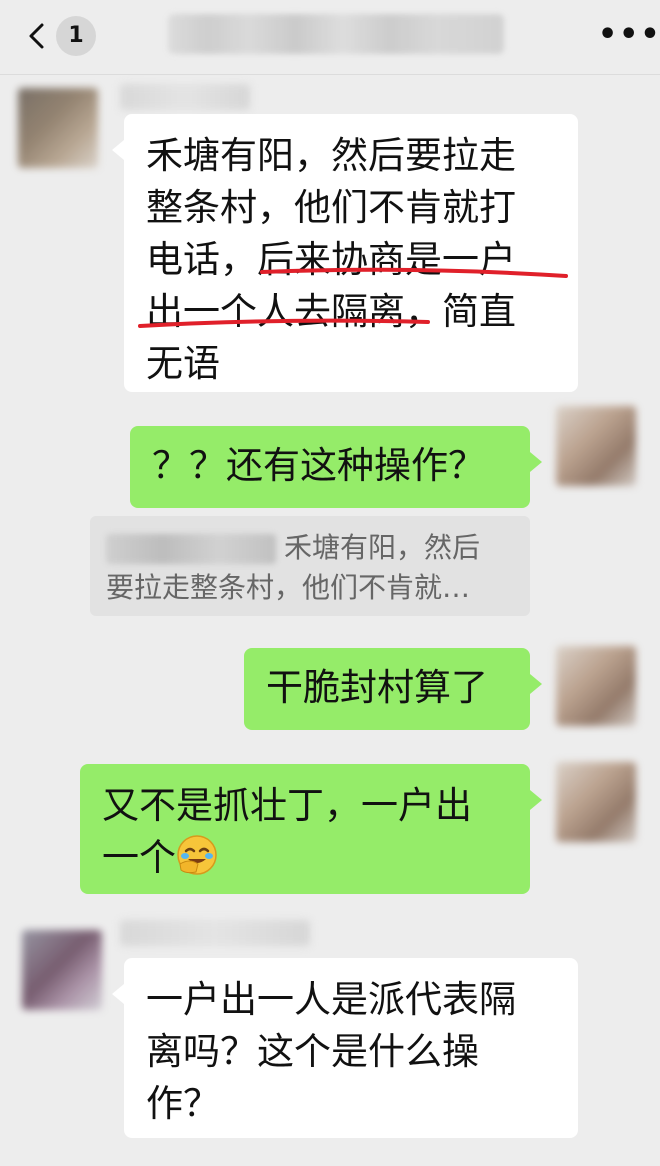  I want to click on message-line: 又不是抓壮丁，一户出, so click(287, 805).